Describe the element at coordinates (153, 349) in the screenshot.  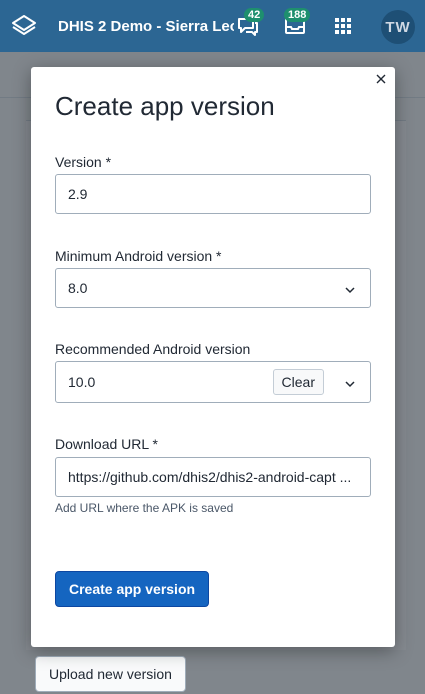
I see `recommended-android-label: Recommended Android version` at that location.